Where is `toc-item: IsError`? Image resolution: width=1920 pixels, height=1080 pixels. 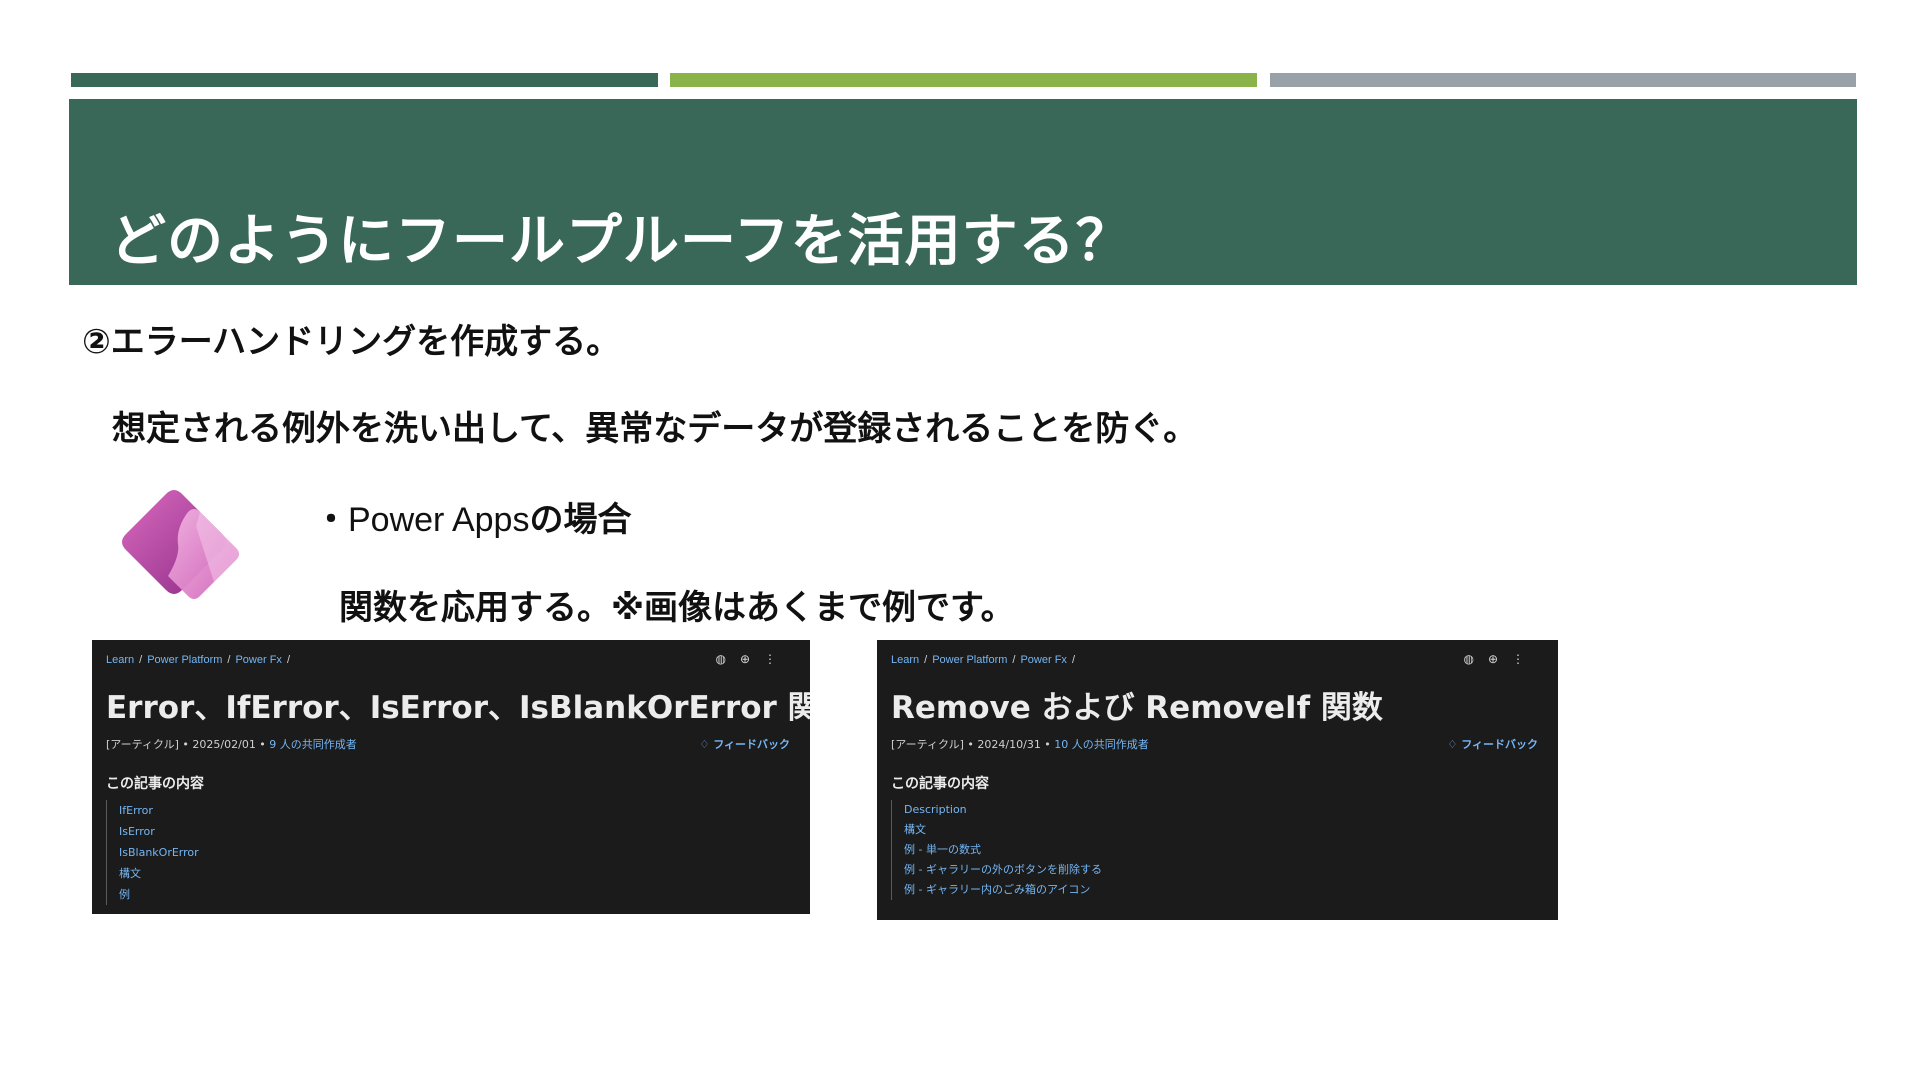 toc-item: IsError is located at coordinates (159, 831).